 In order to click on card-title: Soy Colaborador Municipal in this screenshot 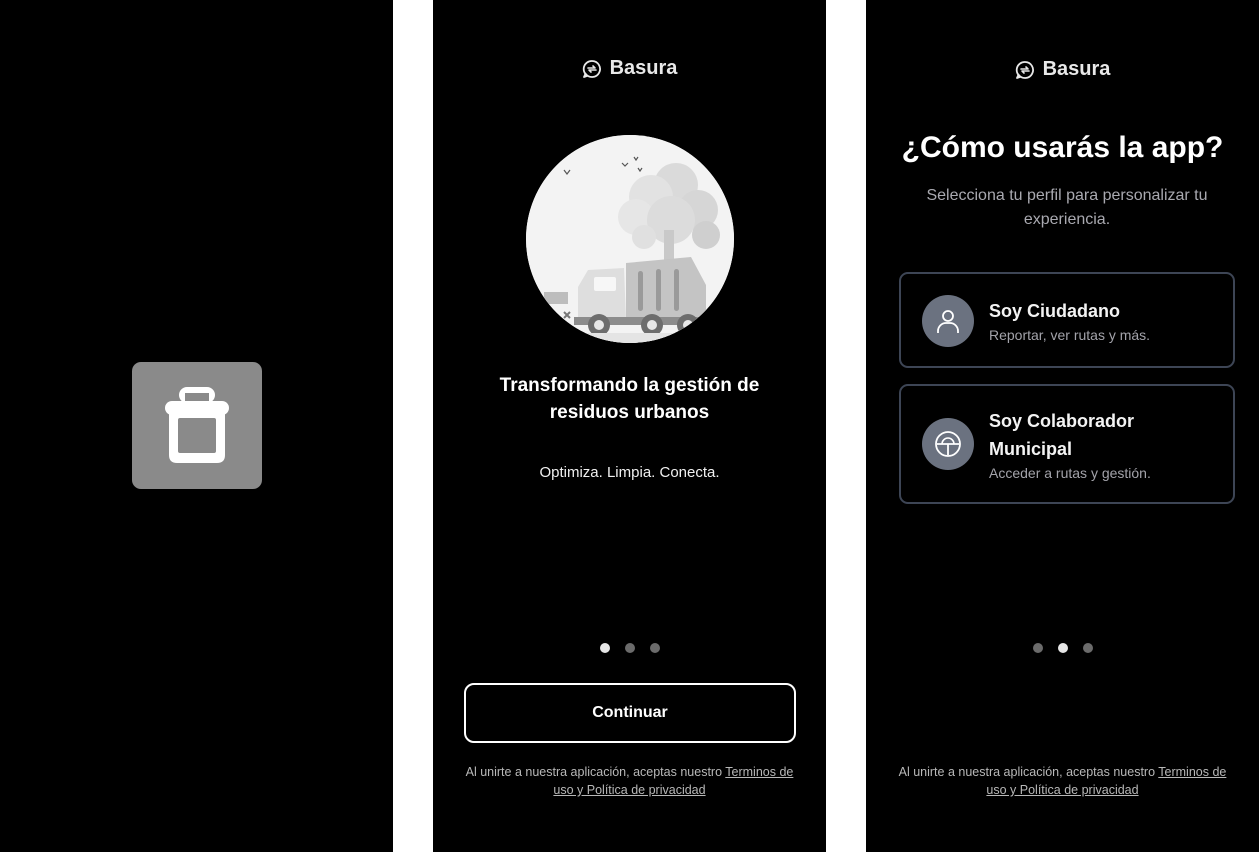, I will do `click(1062, 435)`.